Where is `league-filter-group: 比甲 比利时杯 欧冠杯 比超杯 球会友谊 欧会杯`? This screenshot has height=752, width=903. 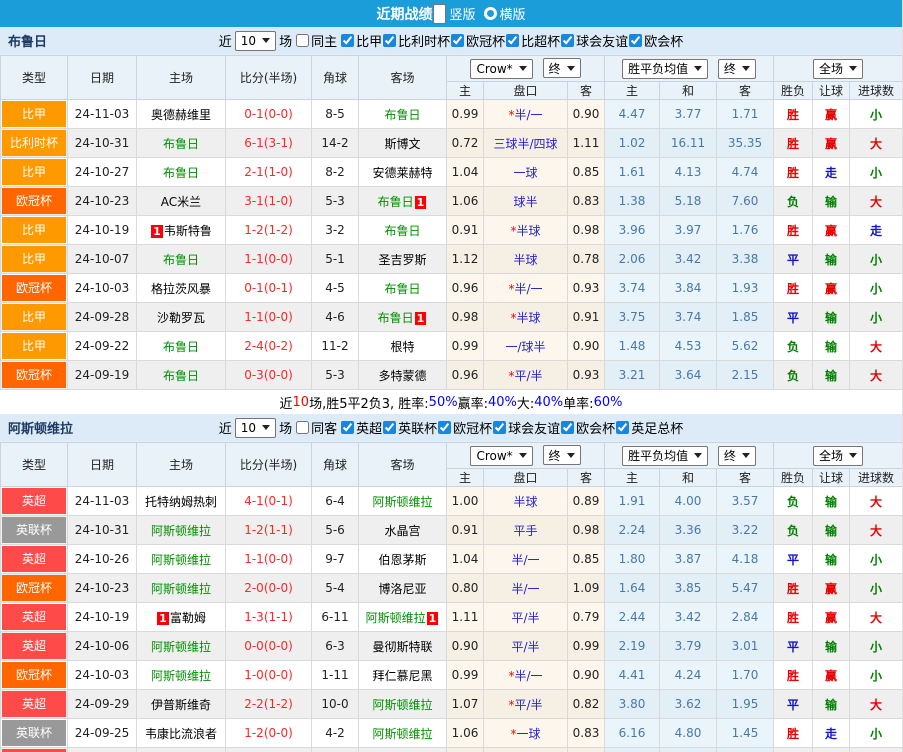
league-filter-group: 比甲 比利时杯 欧冠杯 比超杯 球会友谊 欧会杯 is located at coordinates (511, 41).